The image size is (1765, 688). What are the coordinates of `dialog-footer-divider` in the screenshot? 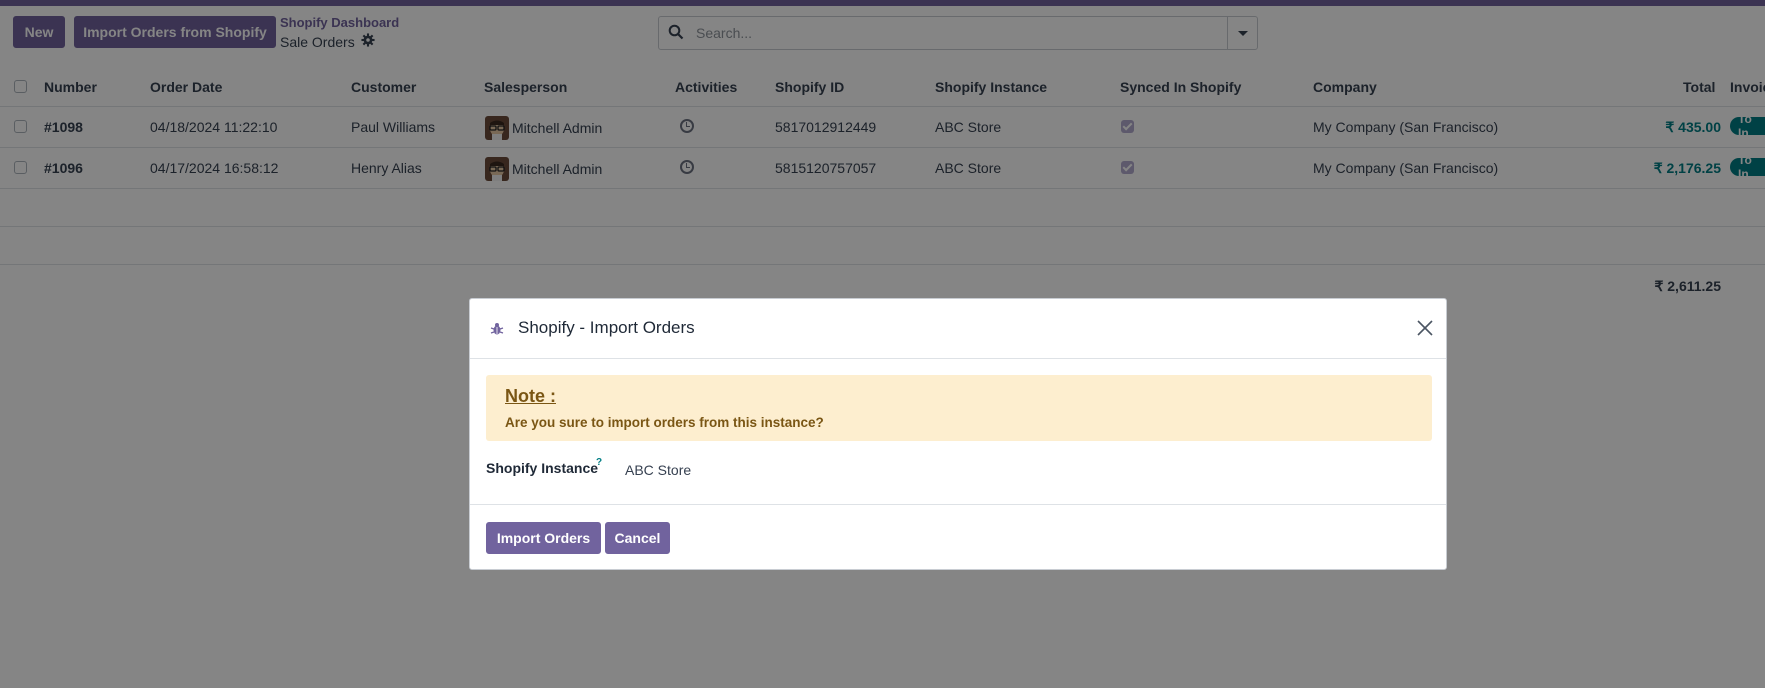 It's located at (958, 504).